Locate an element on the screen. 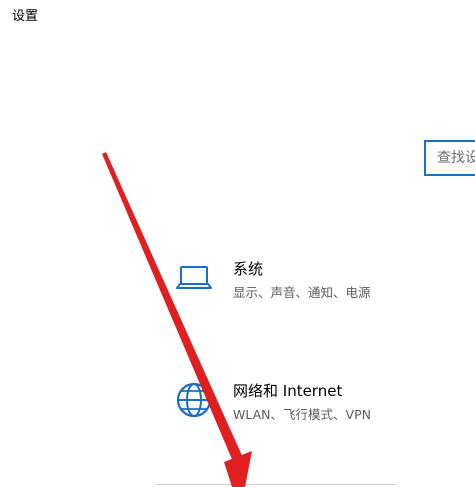 This screenshot has width=475, height=487. settings-tile-network: 网络和 Internet WLAN、飞行模式、VPN is located at coordinates (300, 406).